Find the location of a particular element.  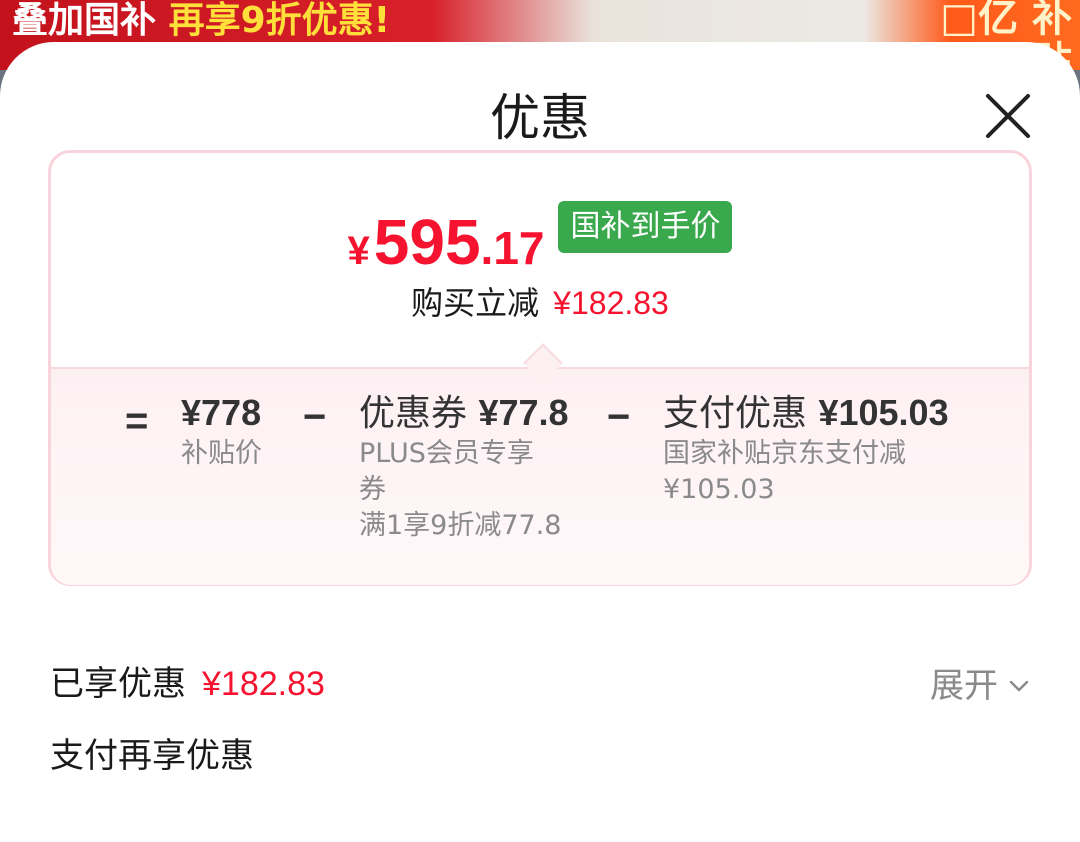

sheet-title: 优惠 is located at coordinates (540, 118).